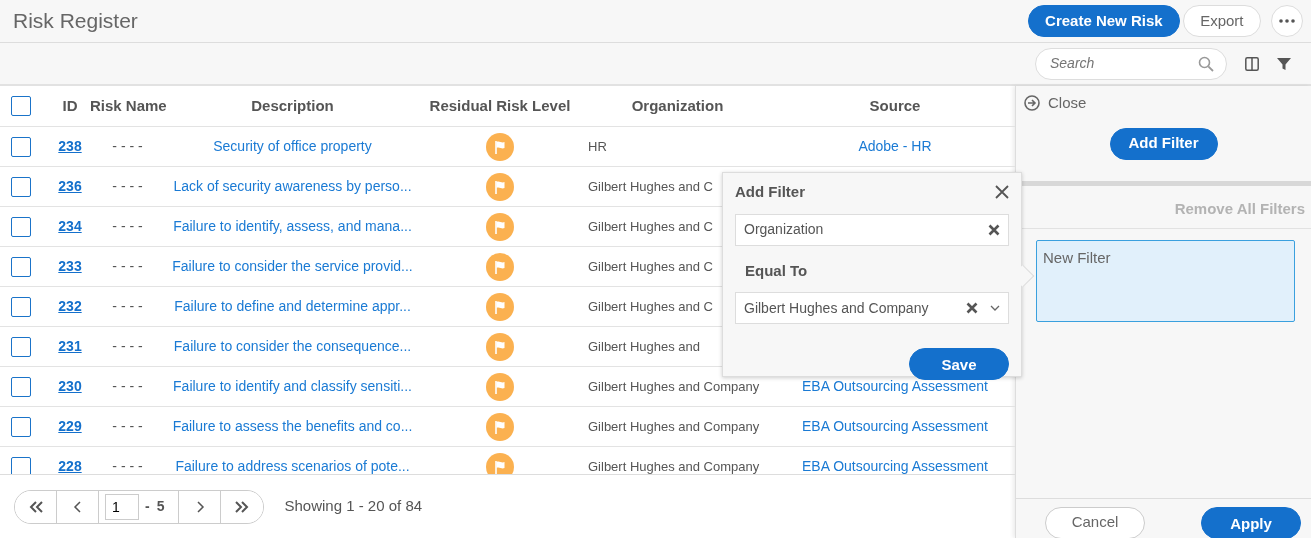  I want to click on risk-id-link: 234, so click(70, 226).